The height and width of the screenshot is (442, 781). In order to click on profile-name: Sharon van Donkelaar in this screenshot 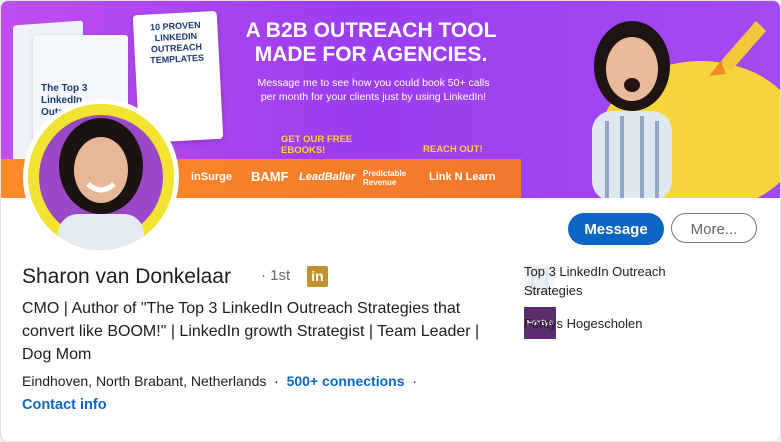, I will do `click(126, 276)`.